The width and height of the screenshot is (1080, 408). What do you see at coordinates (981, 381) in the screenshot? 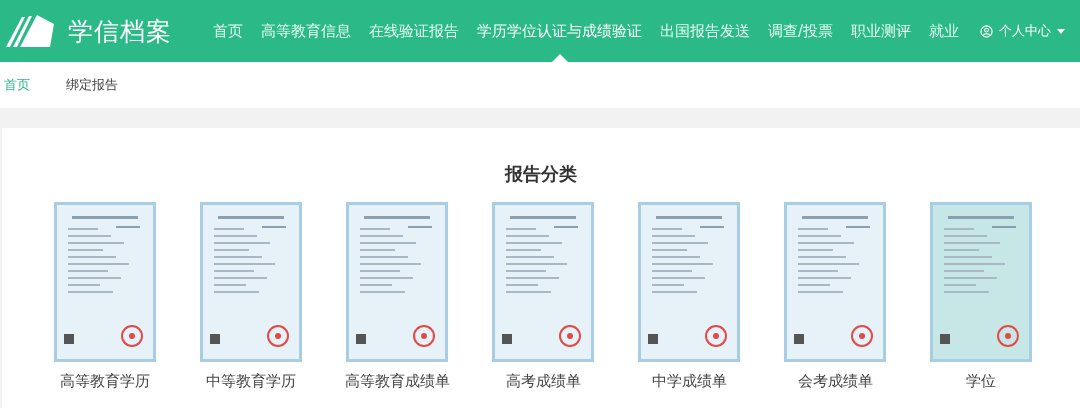
I see `report-label: 学位` at bounding box center [981, 381].